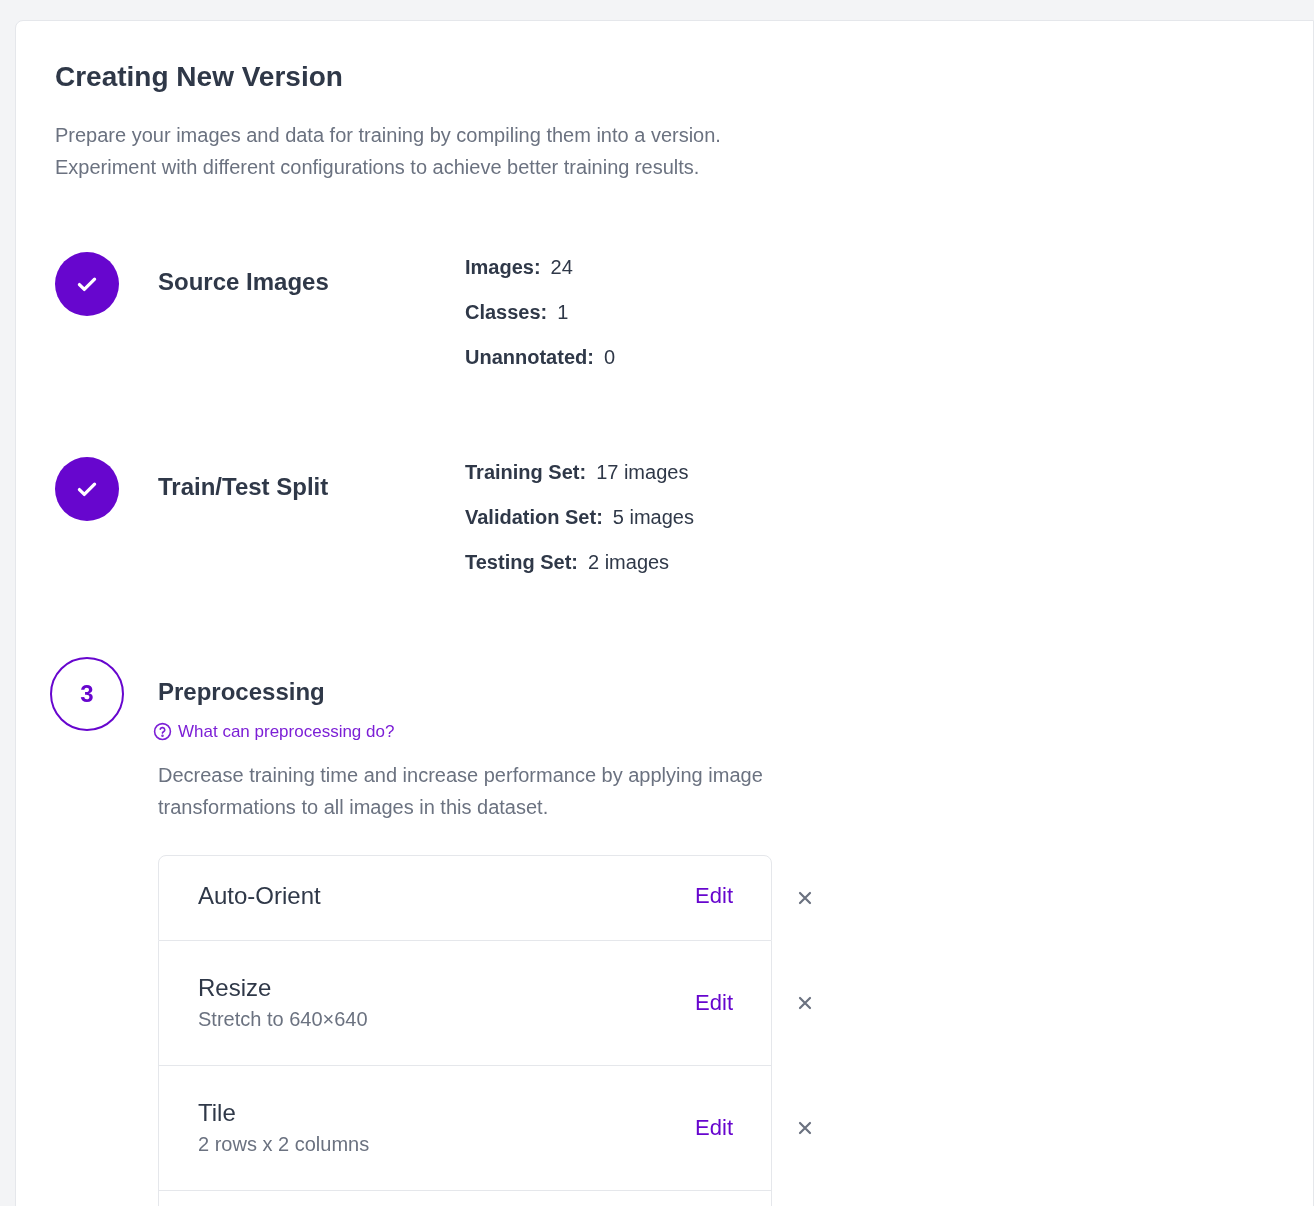 Image resolution: width=1314 pixels, height=1206 pixels. I want to click on stat-label: Training Set:, so click(526, 472).